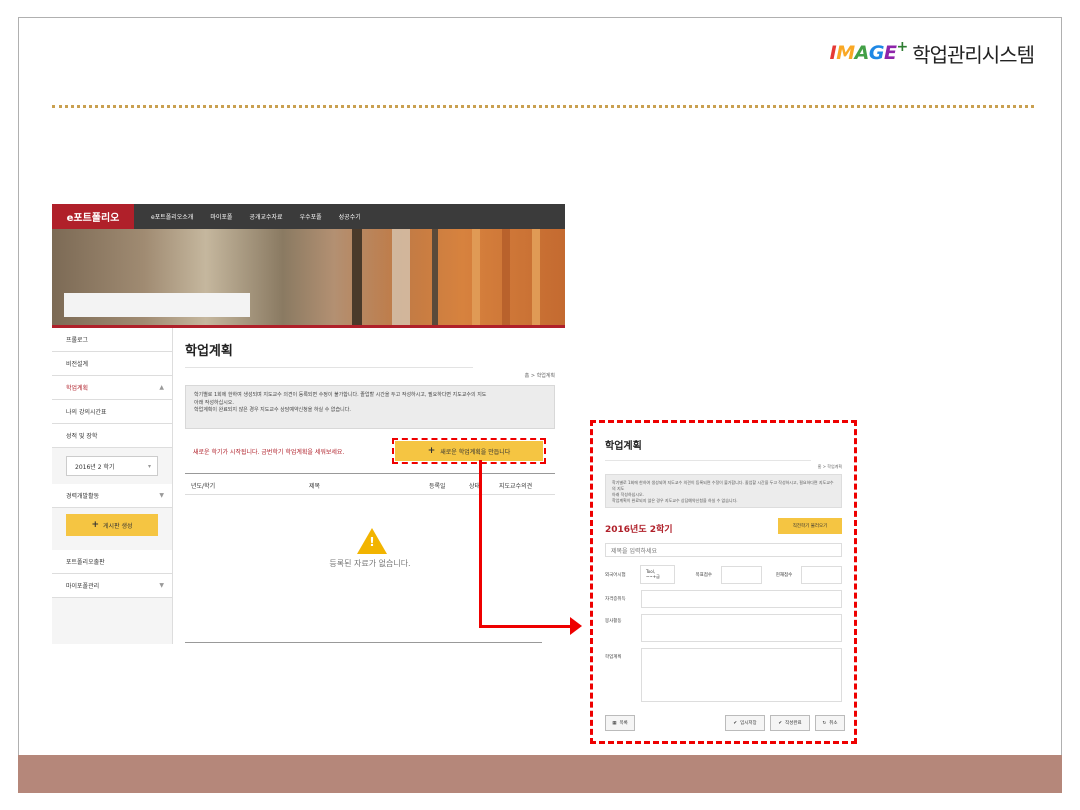 This screenshot has height=810, width=1080. Describe the element at coordinates (810, 525) in the screenshot. I see `load-previous-button: 직전학기 불러오기` at that location.